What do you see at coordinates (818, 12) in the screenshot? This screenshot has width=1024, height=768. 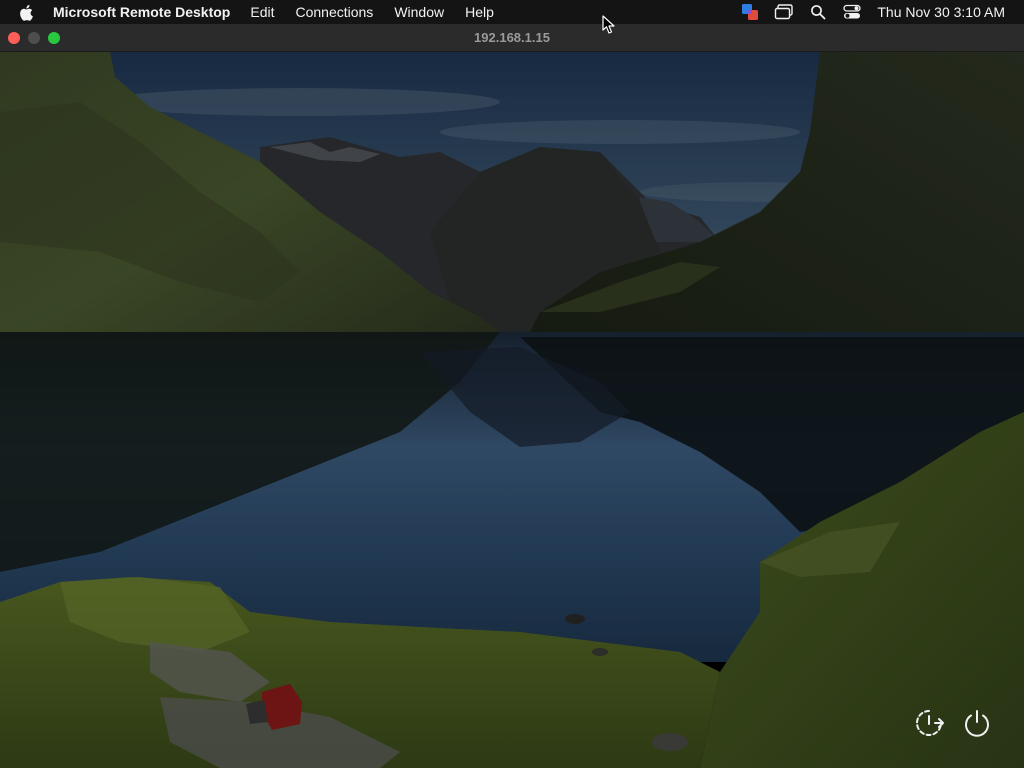 I see `search-icon` at bounding box center [818, 12].